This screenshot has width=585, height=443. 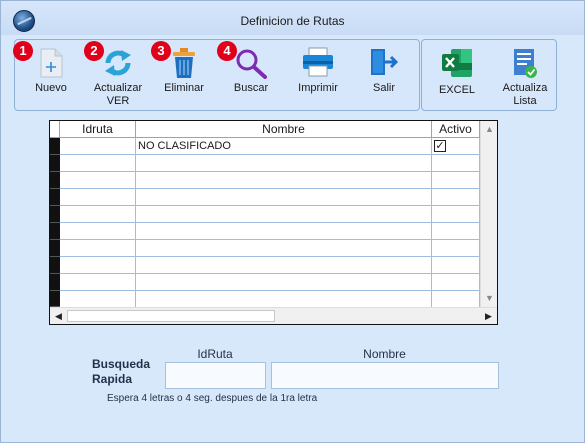 I want to click on window-title: Definicion de Rutas, so click(x=292, y=21).